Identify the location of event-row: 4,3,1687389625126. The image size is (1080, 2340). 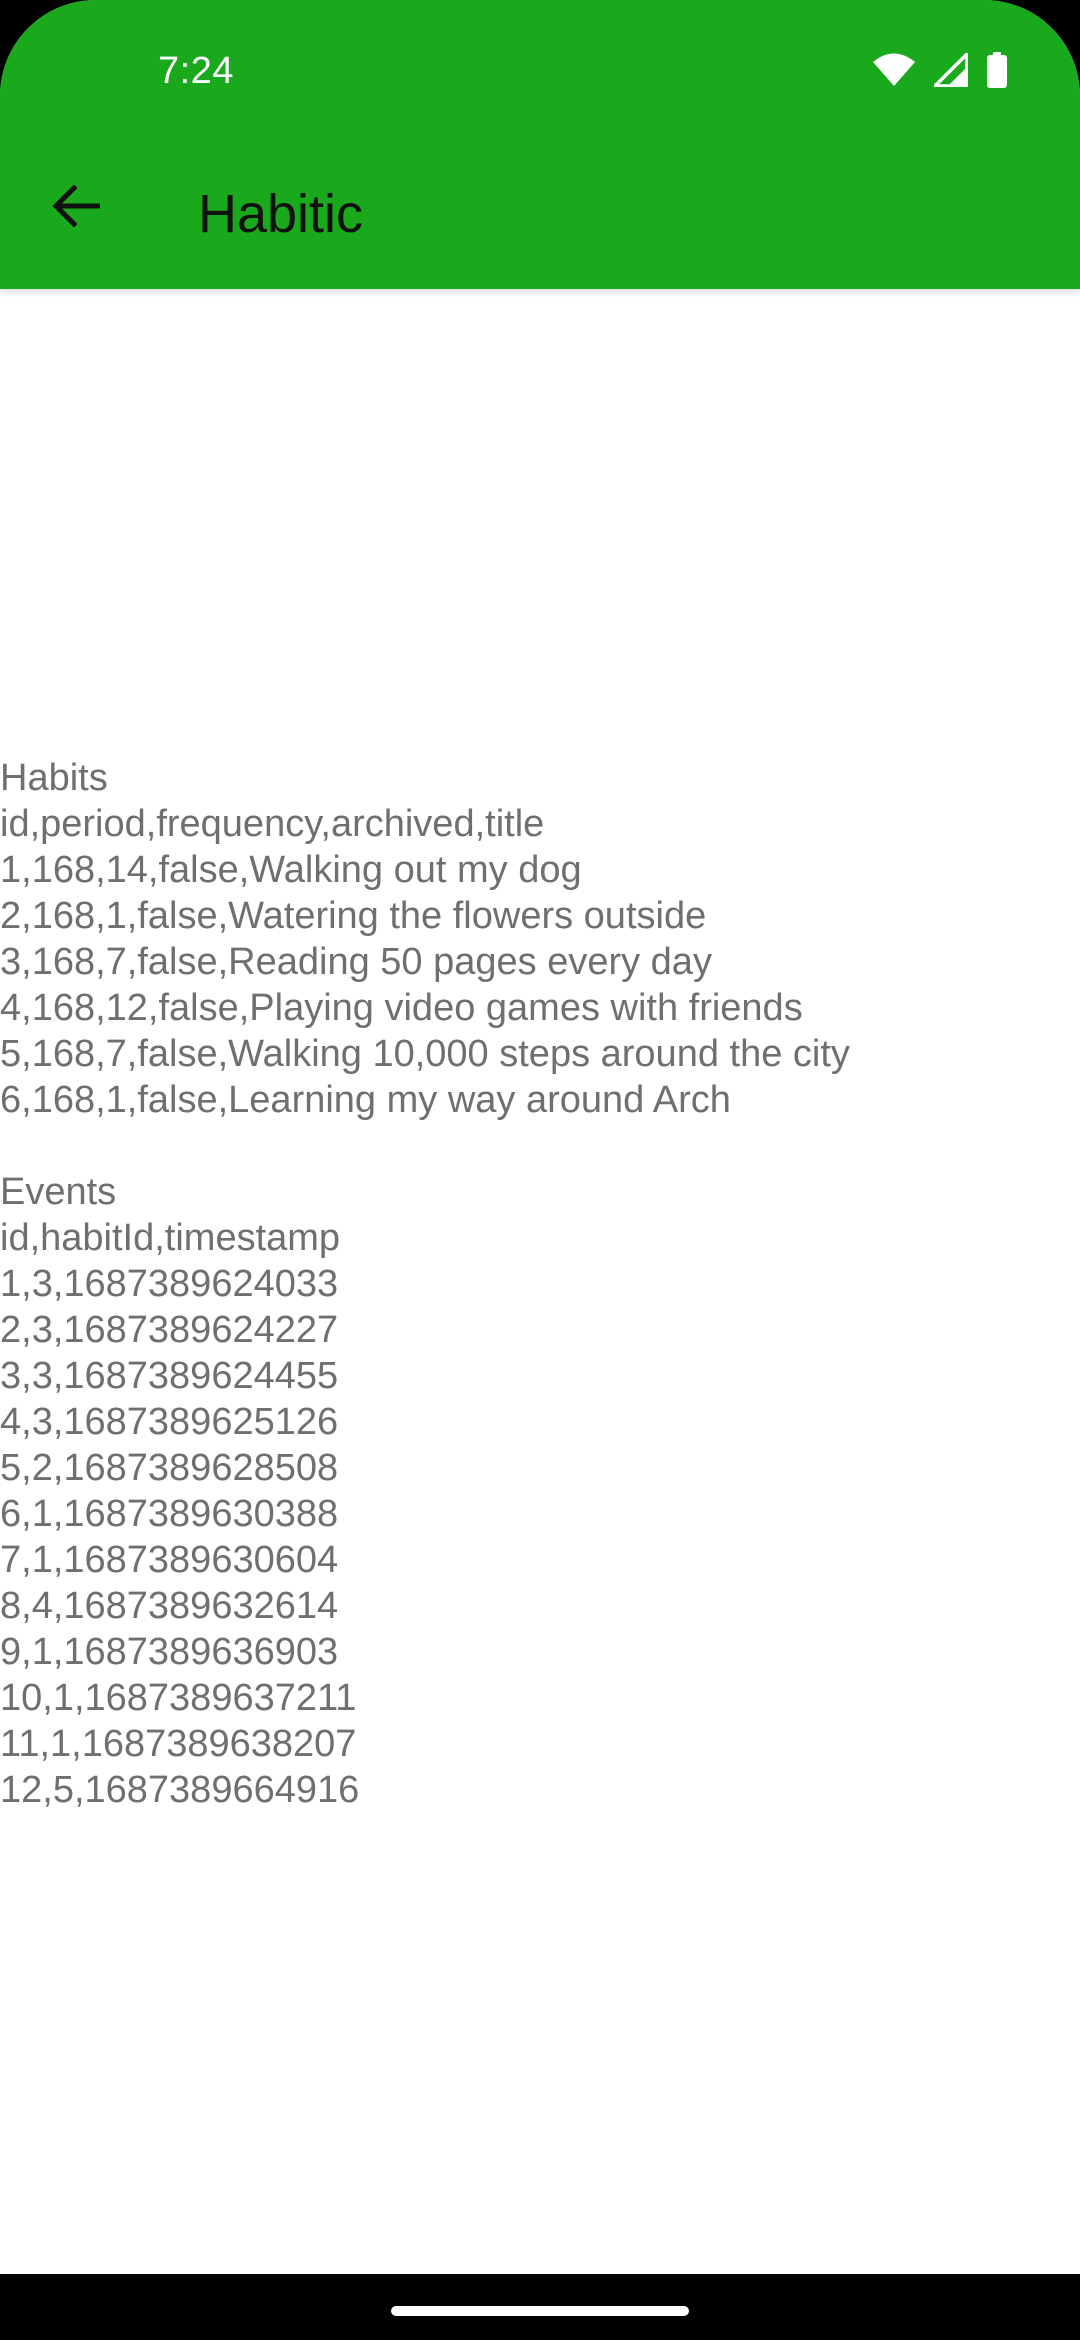
(169, 1422).